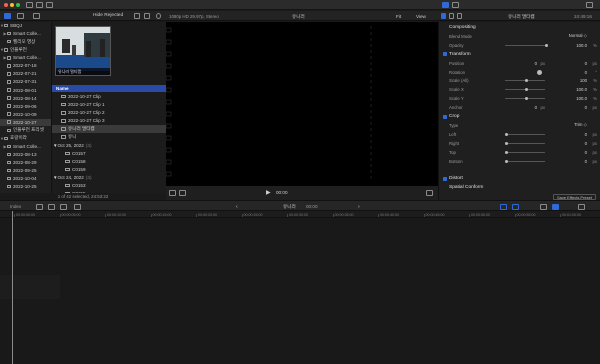 The width and height of the screenshot is (600, 364). Describe the element at coordinates (147, 16) in the screenshot. I see `list-view-icon` at that location.